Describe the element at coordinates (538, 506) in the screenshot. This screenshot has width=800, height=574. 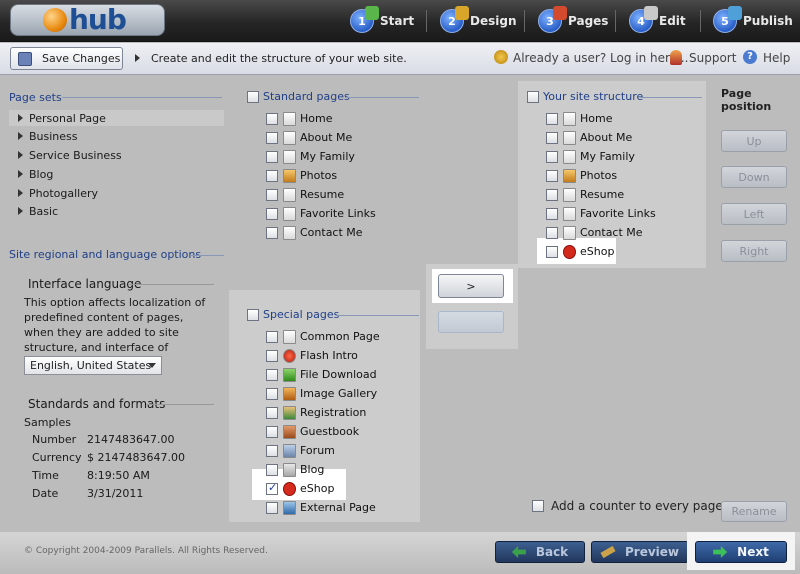
I see `counter-checkbox` at that location.